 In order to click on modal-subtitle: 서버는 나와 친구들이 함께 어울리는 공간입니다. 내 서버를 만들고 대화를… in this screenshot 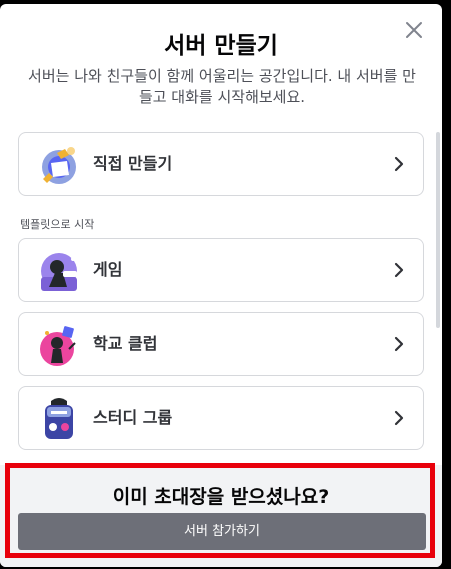, I will do `click(222, 86)`.